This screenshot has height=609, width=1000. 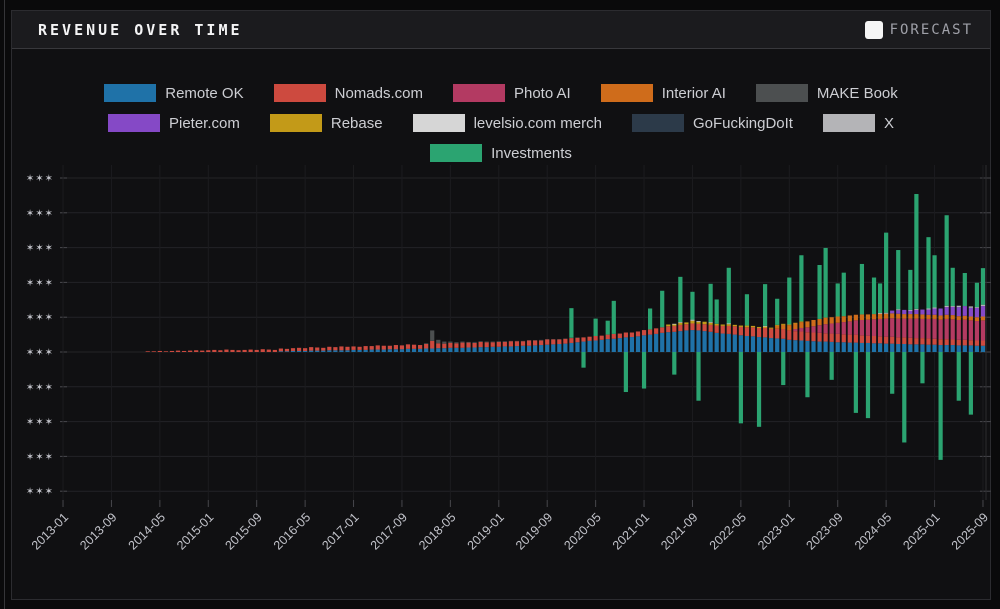 I want to click on legend-label: Interior AI, so click(x=693, y=93).